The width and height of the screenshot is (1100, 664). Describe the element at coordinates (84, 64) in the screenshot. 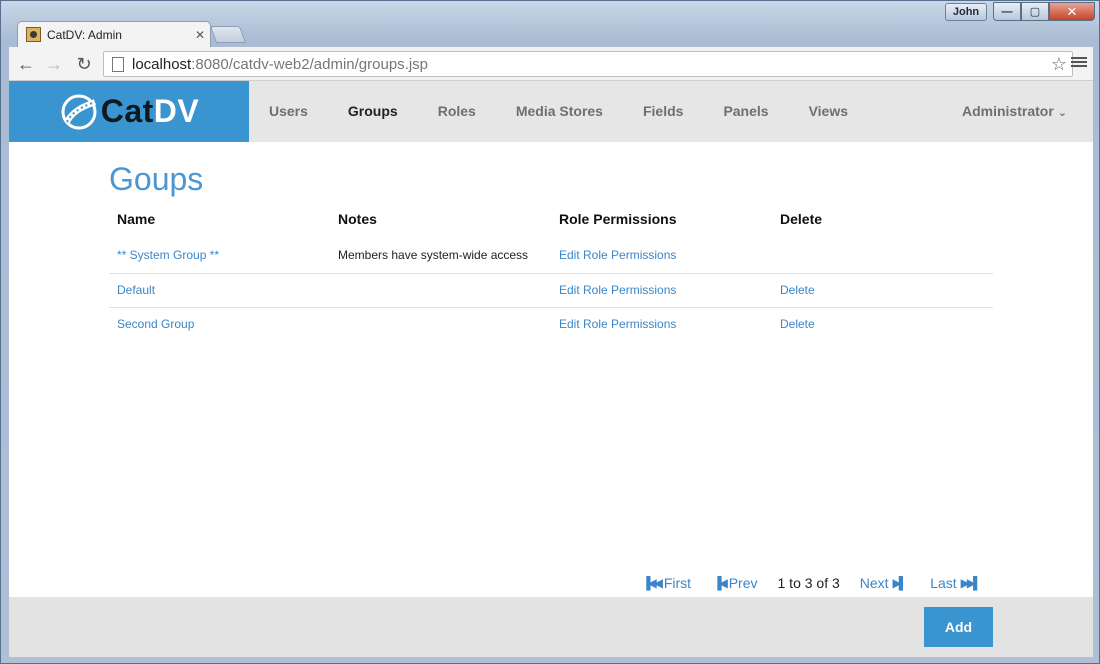

I see `reload-icon: ↻` at that location.